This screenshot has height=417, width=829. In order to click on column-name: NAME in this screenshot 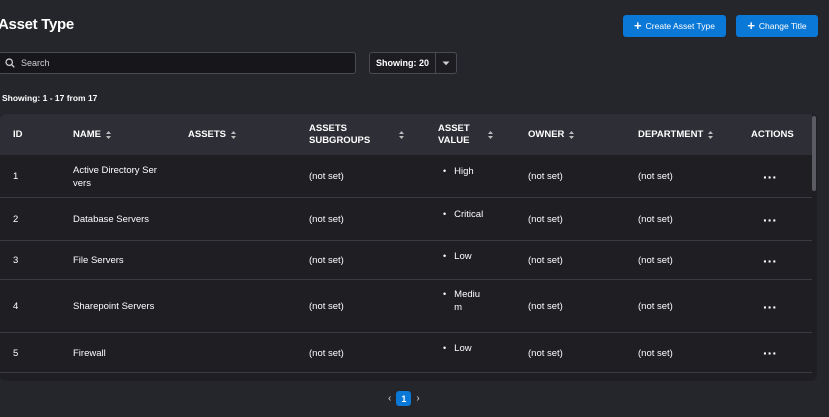, I will do `click(92, 134)`.